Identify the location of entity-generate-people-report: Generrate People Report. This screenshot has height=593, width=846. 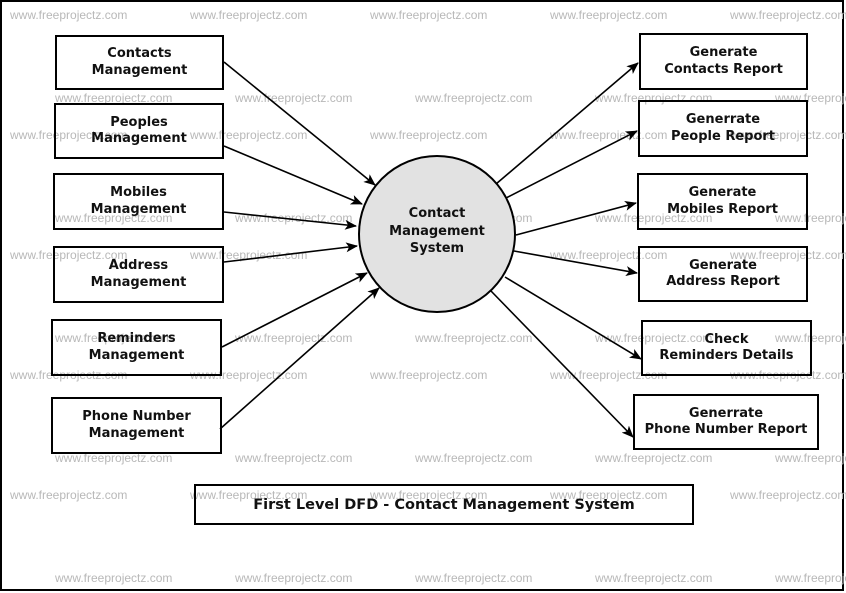
(723, 128).